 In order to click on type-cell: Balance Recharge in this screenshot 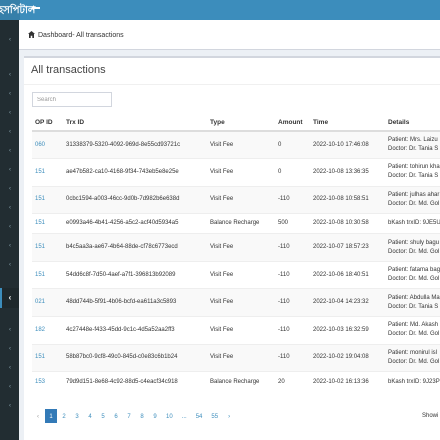, I will do `click(241, 381)`.